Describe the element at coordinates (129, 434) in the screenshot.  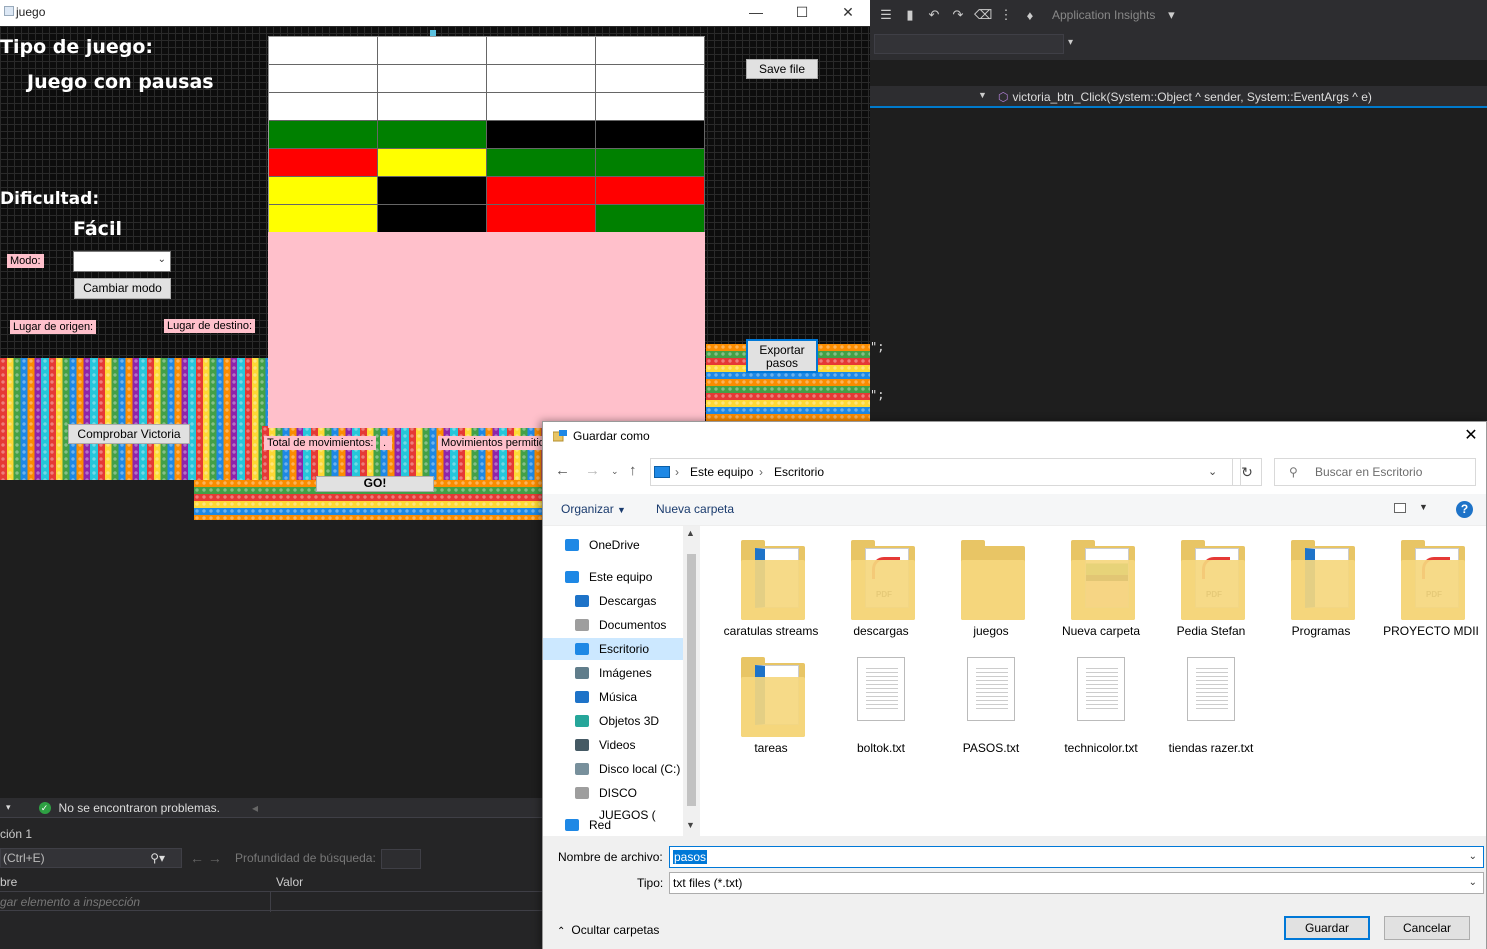
I see `comprobar-victoria-button: Comprobar Victoria` at that location.